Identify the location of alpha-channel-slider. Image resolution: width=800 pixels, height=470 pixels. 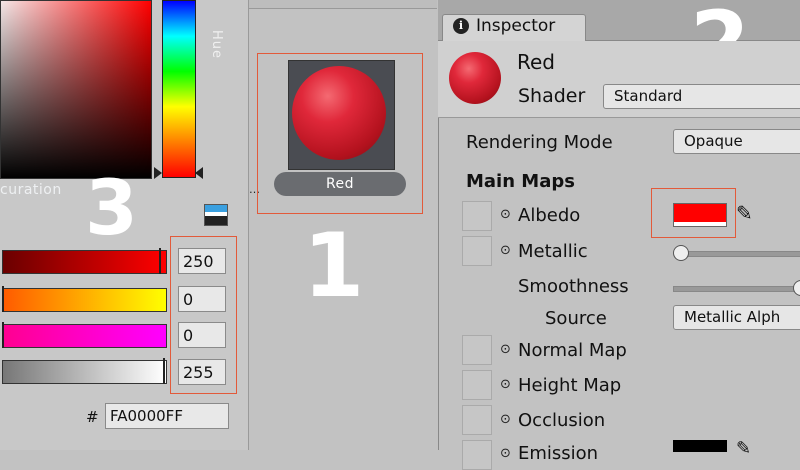
(84, 372).